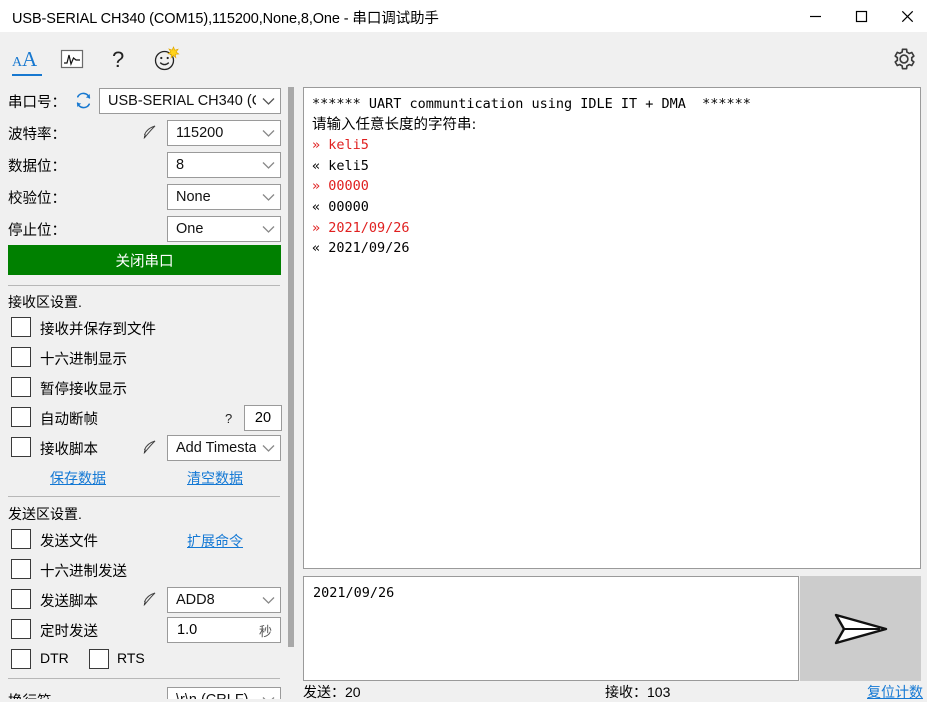 The height and width of the screenshot is (702, 927). I want to click on label-timed-send: 定时发送, so click(69, 632).